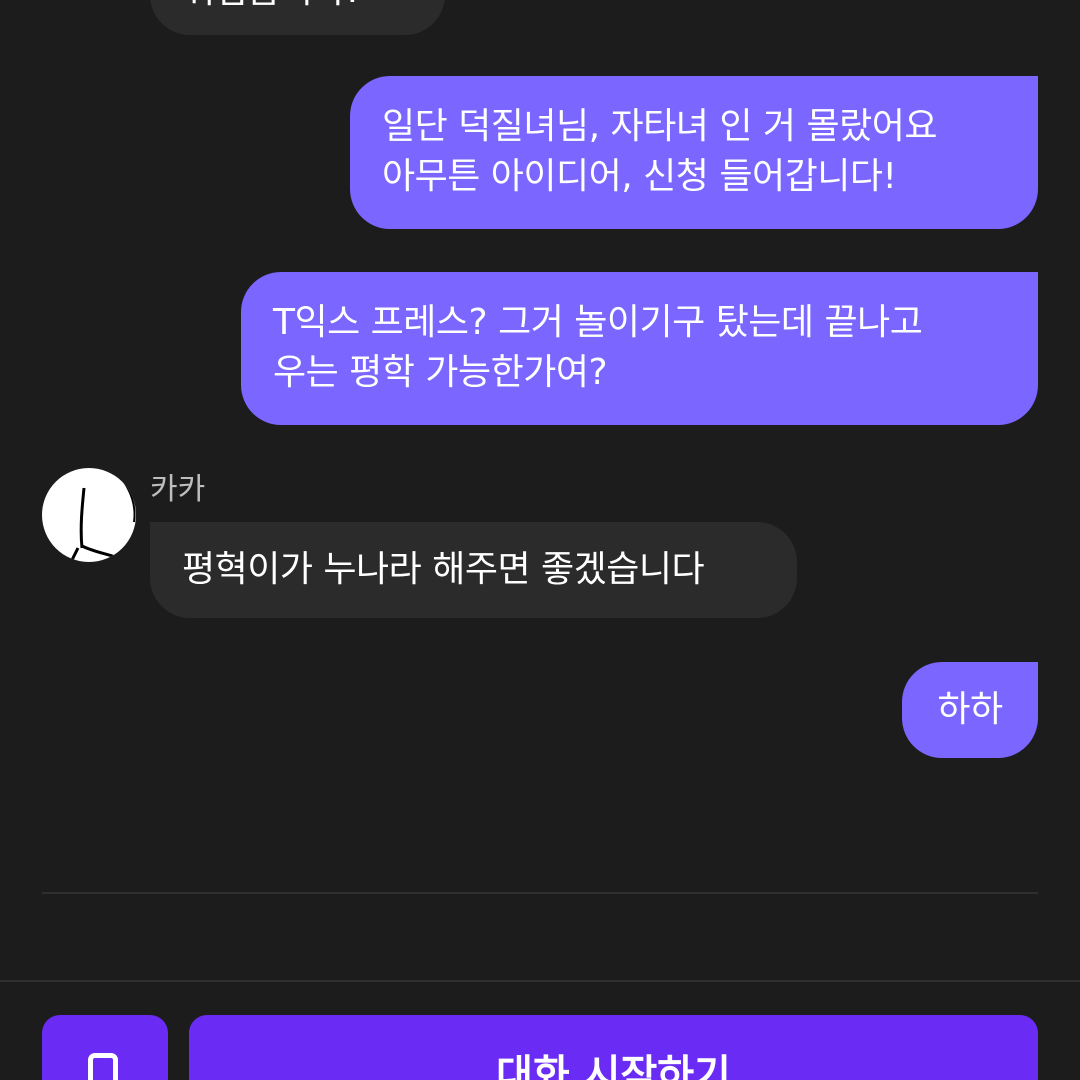 The image size is (1080, 1080). I want to click on phone-icon, so click(103, 1066).